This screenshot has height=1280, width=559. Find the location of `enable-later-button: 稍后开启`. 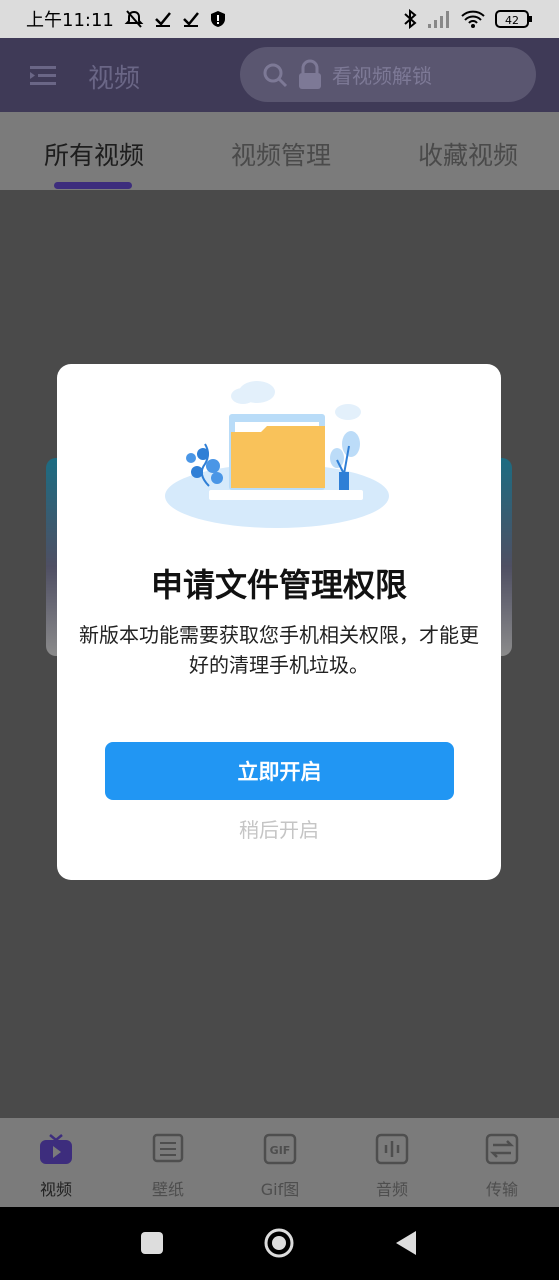

enable-later-button: 稍后开启 is located at coordinates (279, 828).